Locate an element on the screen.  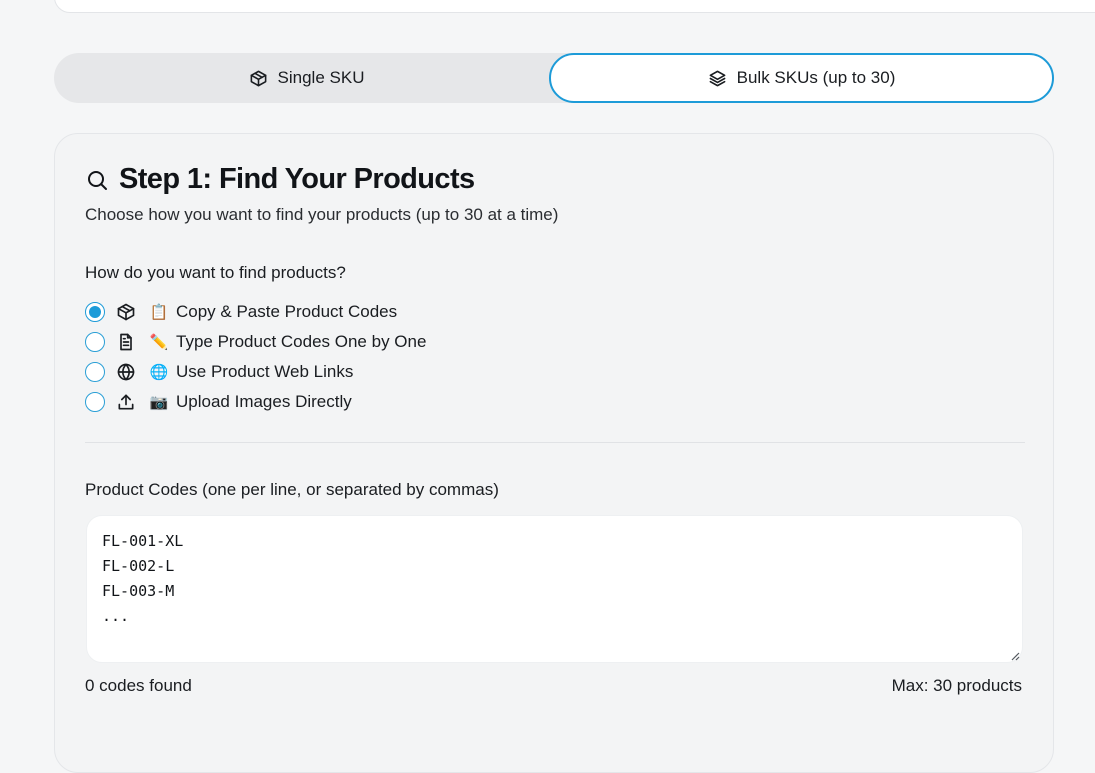
option-label: Use Product Web Links is located at coordinates (265, 371).